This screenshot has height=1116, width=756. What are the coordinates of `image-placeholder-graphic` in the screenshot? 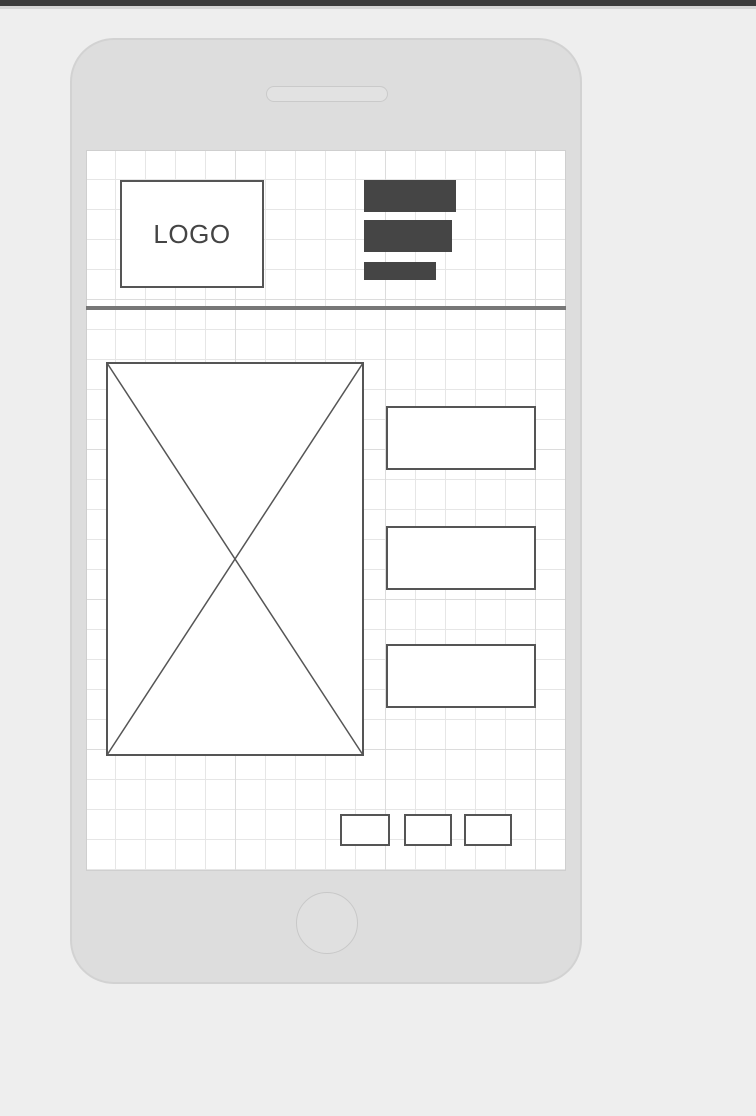 It's located at (235, 559).